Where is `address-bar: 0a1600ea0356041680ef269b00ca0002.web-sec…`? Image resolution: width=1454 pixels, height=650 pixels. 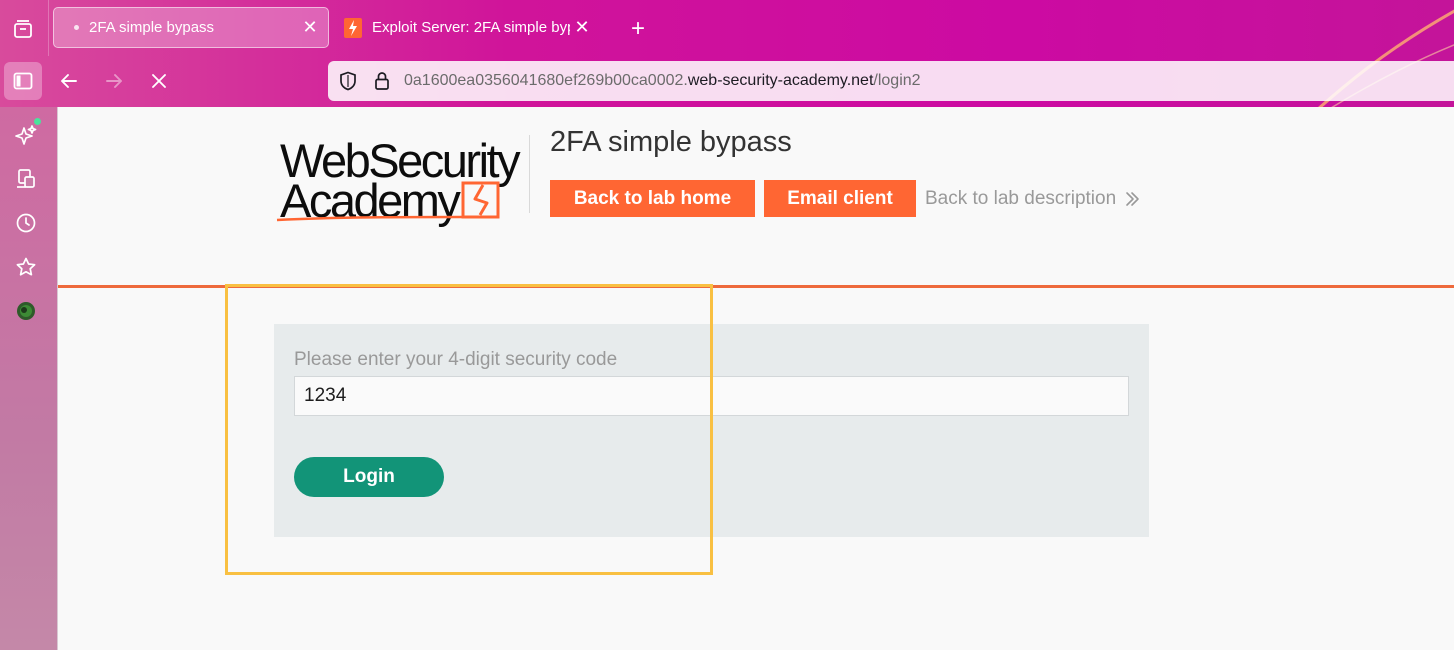 address-bar: 0a1600ea0356041680ef269b00ca0002.web-sec… is located at coordinates (891, 81).